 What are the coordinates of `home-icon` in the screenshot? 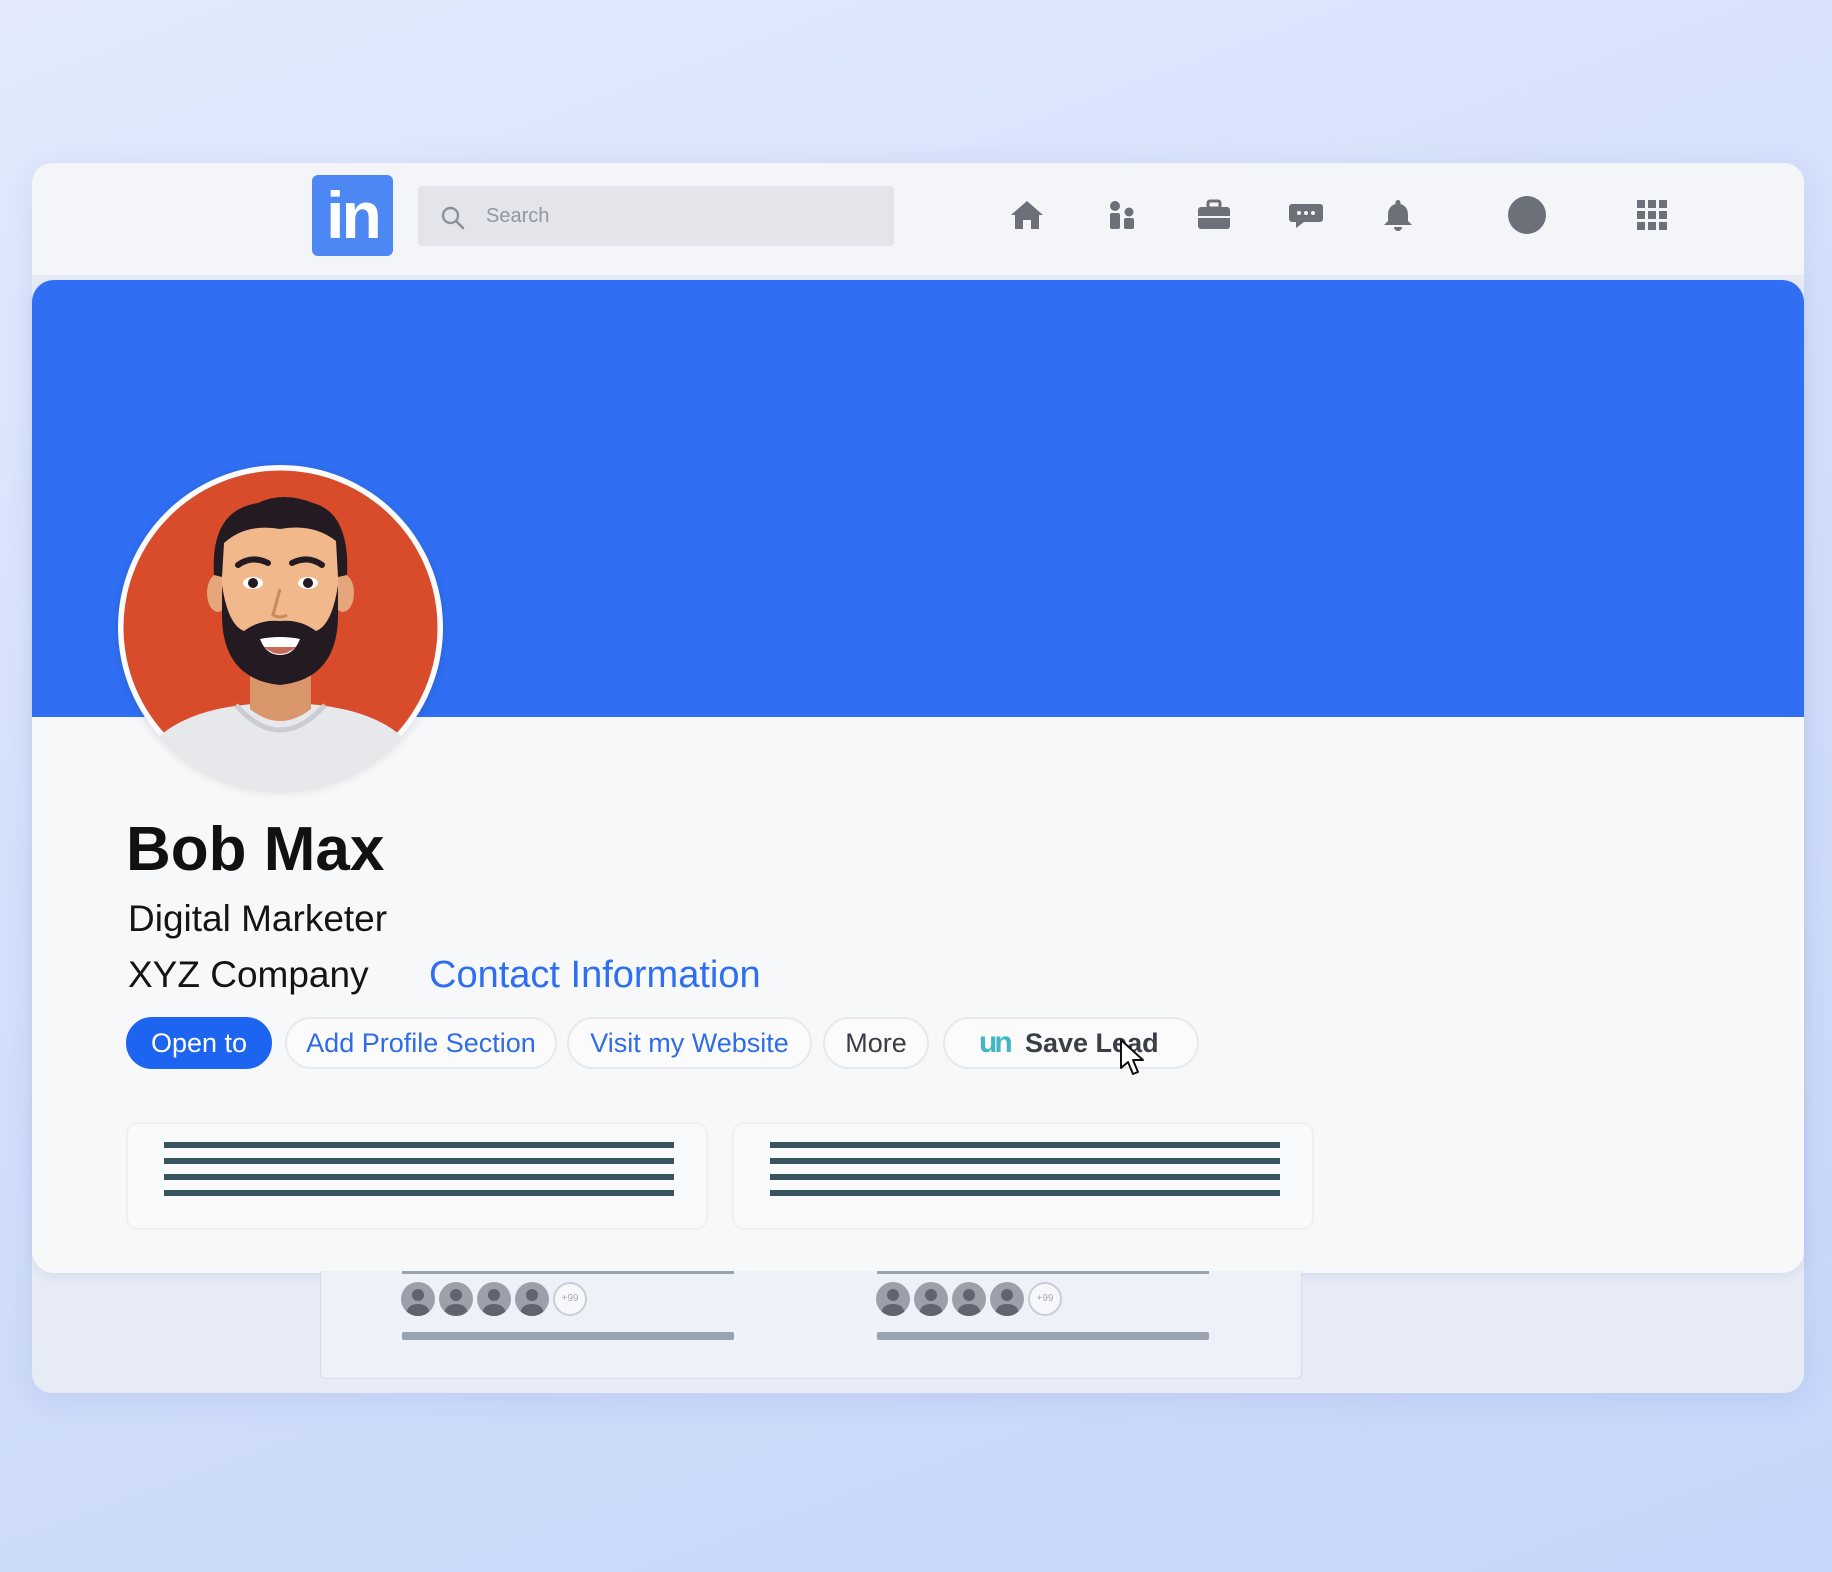 It's located at (1027, 215).